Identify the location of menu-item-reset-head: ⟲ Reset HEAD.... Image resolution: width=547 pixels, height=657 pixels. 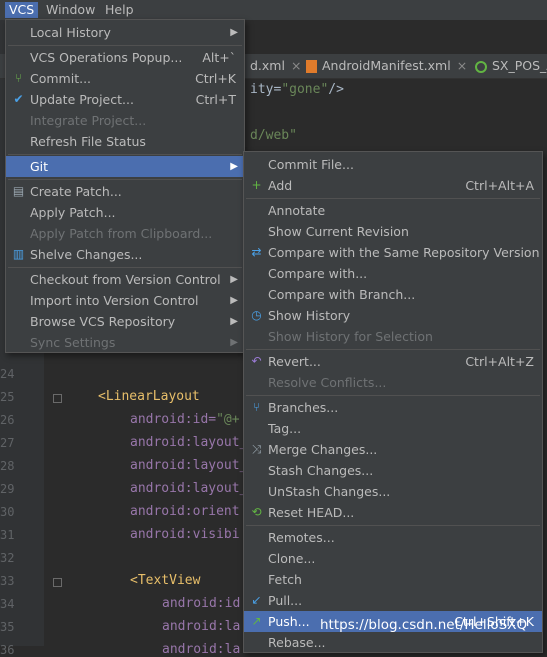
(393, 512).